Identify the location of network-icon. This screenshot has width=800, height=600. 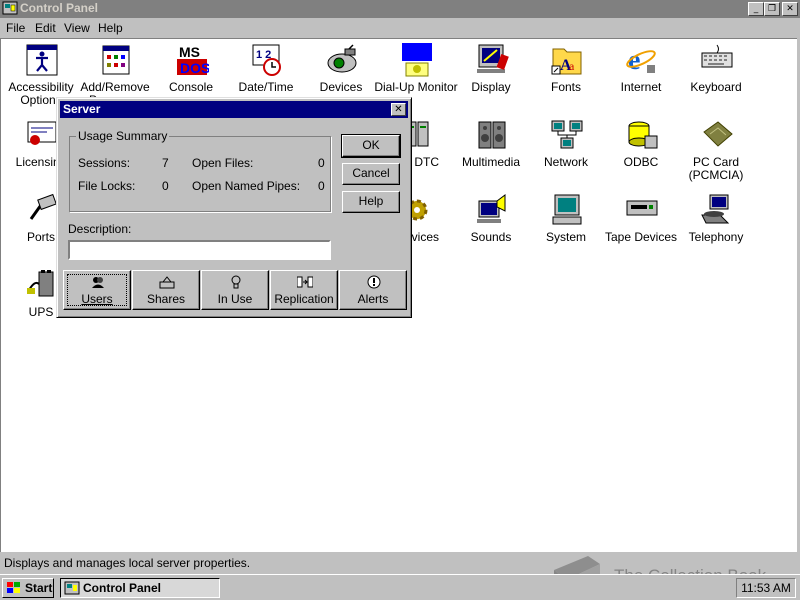
(567, 134).